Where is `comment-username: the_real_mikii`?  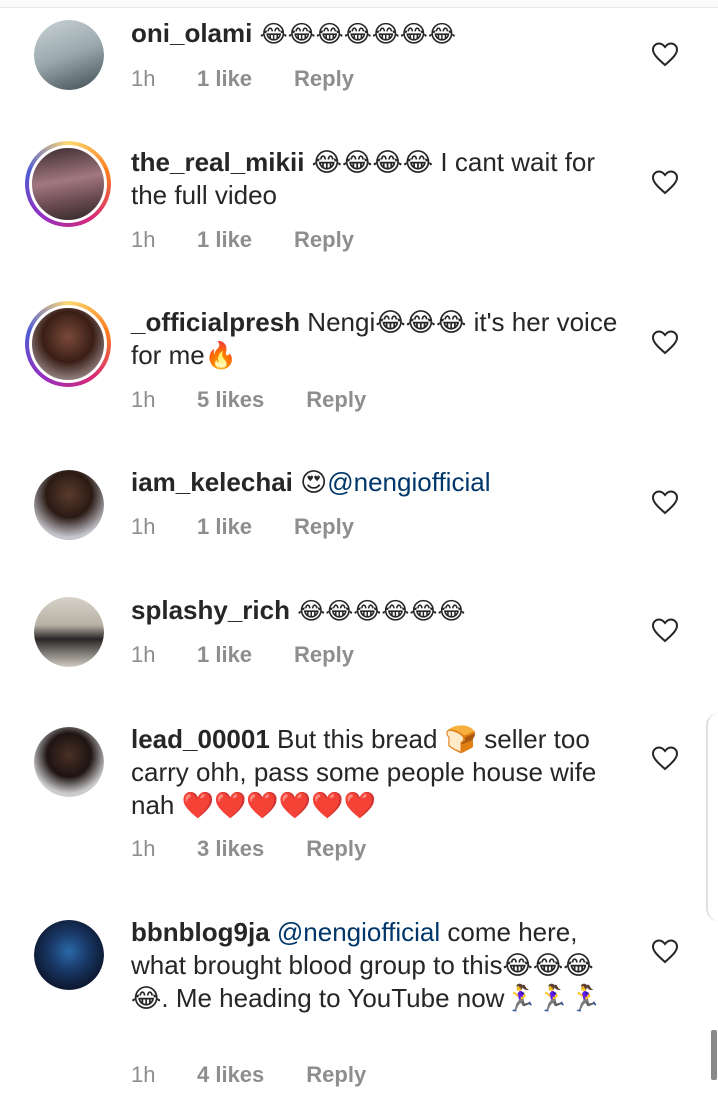
comment-username: the_real_mikii is located at coordinates (217, 162).